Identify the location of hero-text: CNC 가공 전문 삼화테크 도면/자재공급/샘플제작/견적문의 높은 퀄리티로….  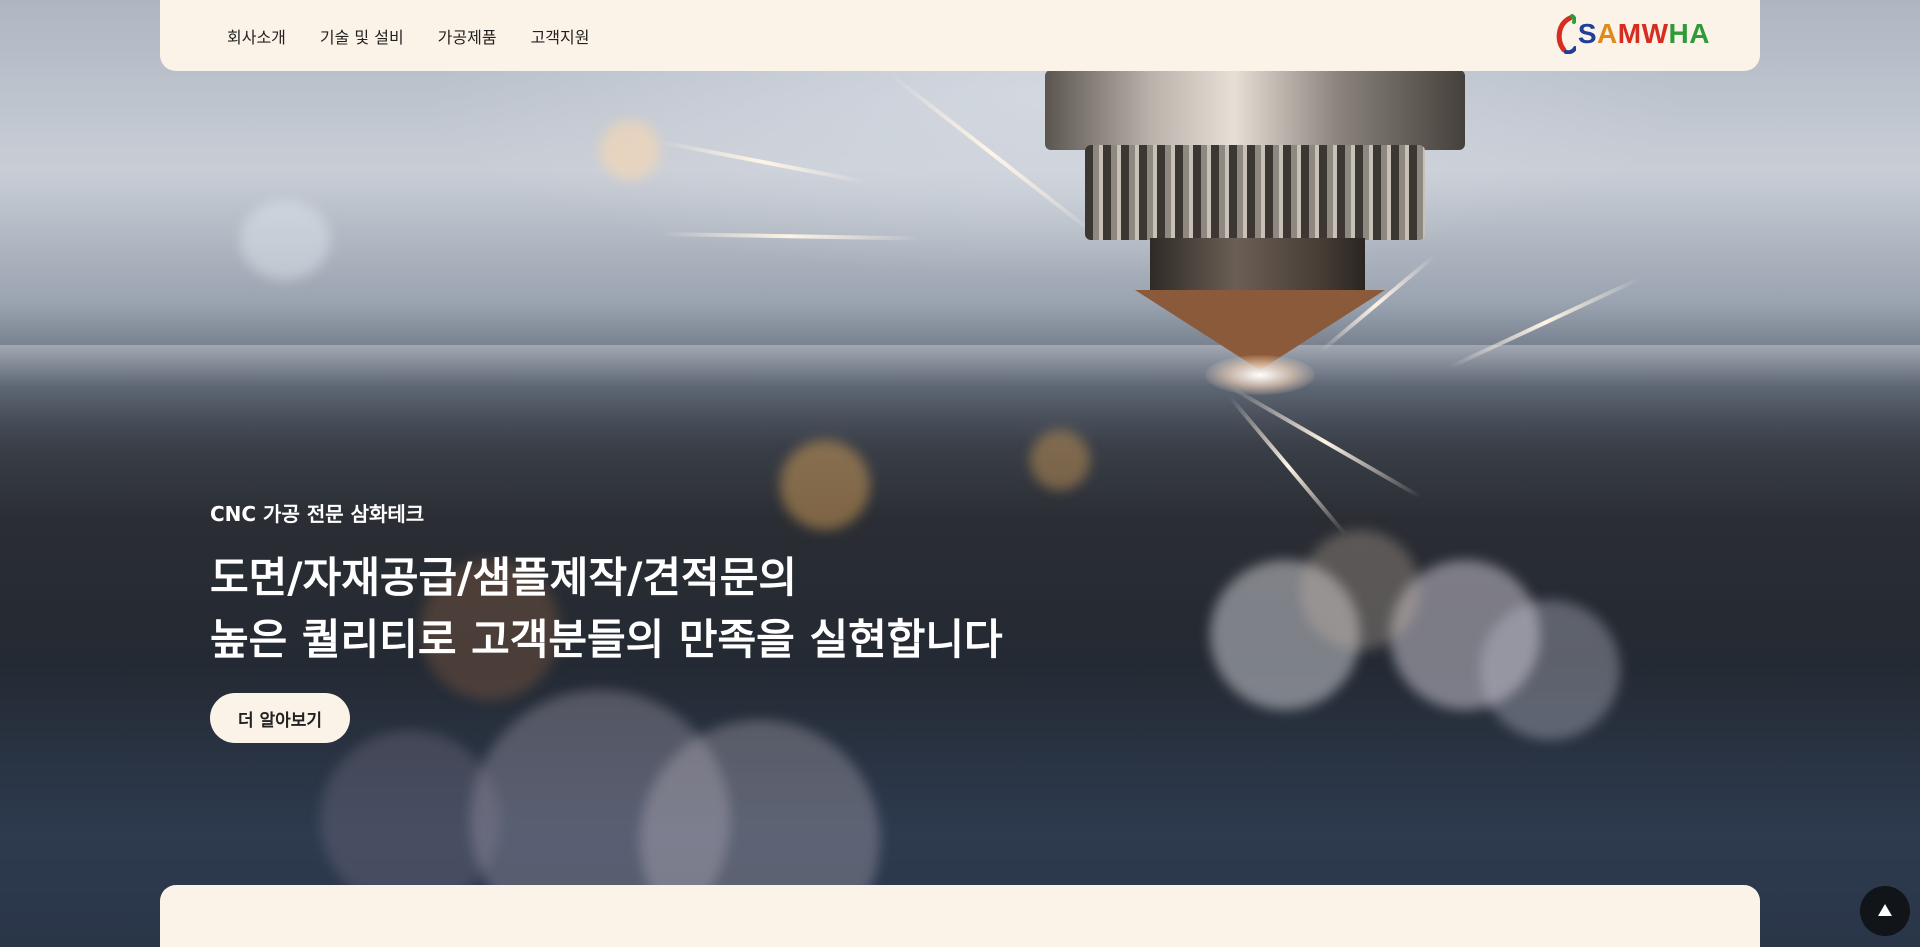
(606, 584).